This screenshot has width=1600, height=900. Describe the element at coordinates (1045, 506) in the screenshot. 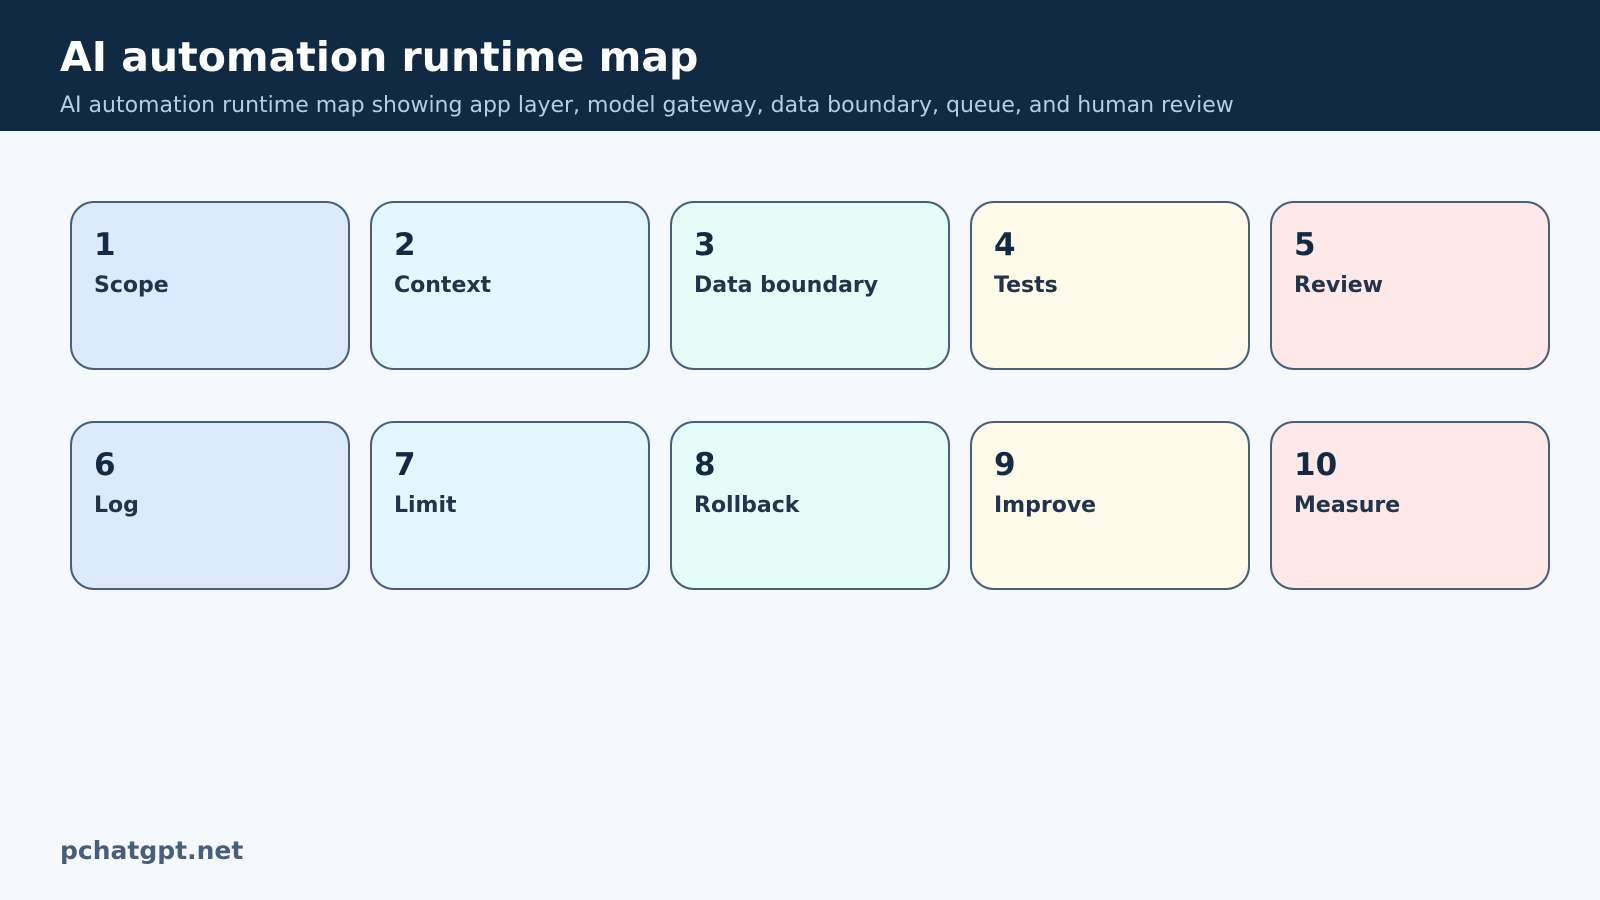

I see `step-label: Improve` at that location.